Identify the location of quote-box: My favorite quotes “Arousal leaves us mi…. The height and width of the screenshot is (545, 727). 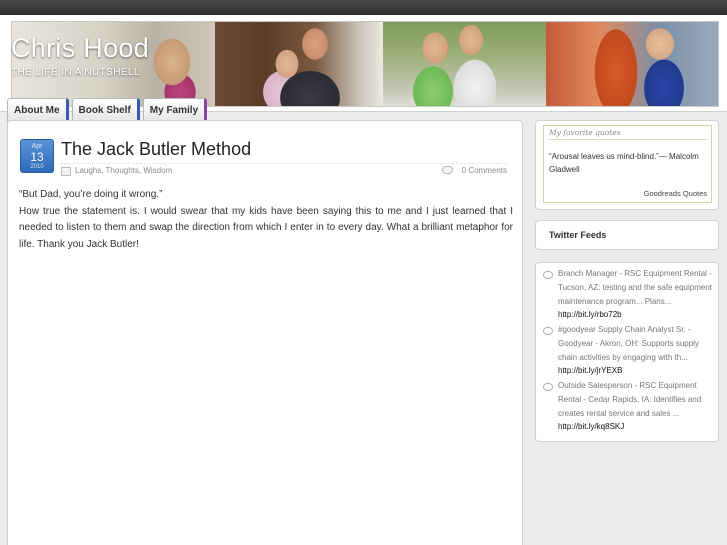
(627, 164).